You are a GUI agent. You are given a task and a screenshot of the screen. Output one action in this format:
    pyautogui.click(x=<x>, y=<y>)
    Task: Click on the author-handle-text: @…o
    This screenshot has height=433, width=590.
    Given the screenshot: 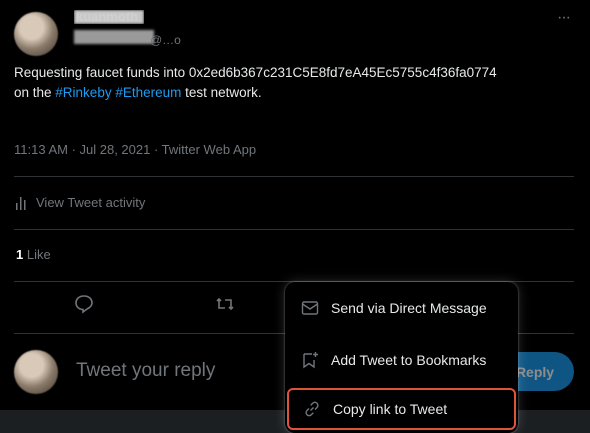 What is the action you would take?
    pyautogui.click(x=165, y=40)
    